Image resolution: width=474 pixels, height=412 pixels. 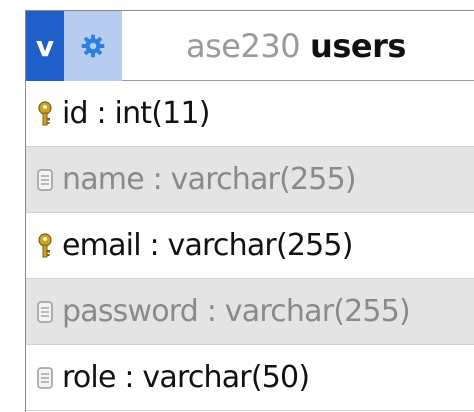 I want to click on column-label: role : varchar(50), so click(x=186, y=377).